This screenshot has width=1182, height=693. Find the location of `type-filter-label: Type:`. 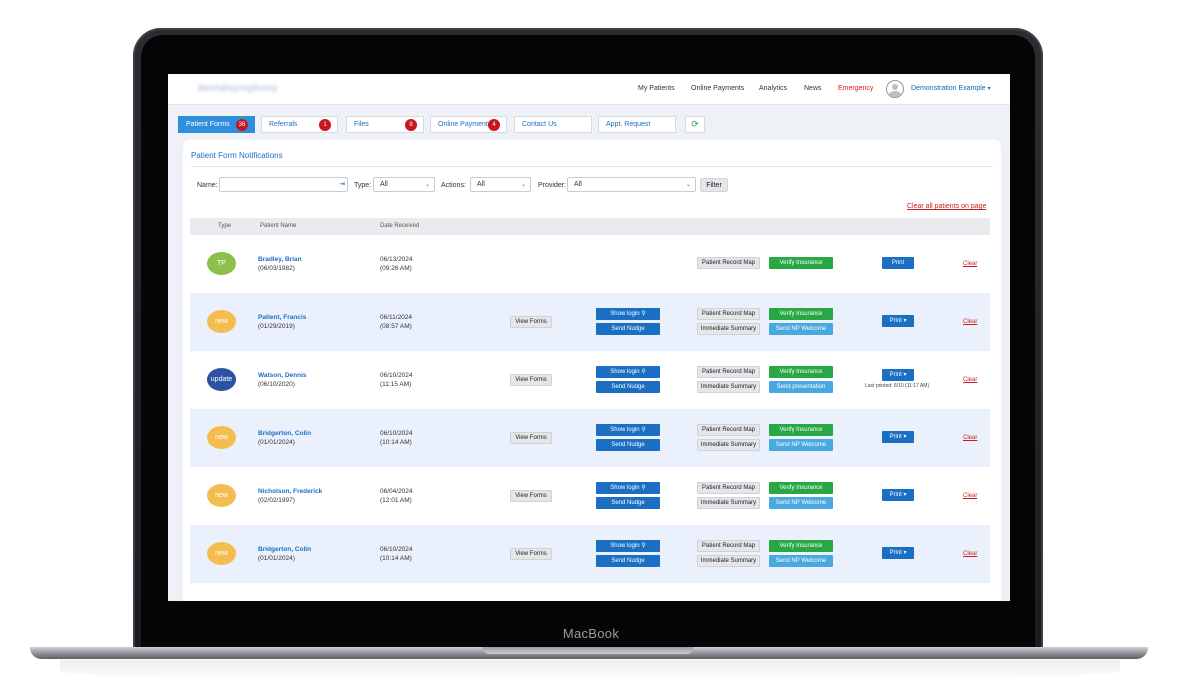

type-filter-label: Type: is located at coordinates (363, 185).